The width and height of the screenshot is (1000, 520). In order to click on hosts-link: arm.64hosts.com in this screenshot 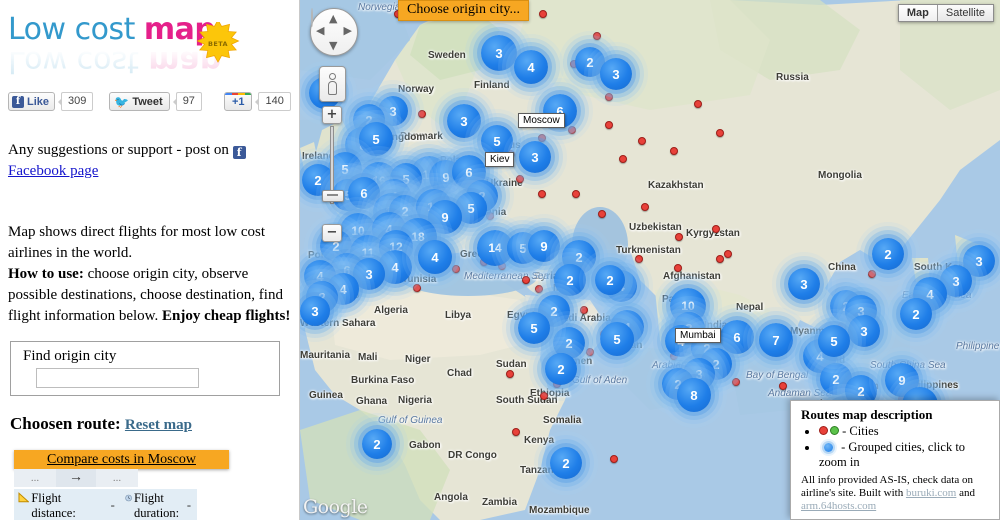, I will do `click(838, 506)`.